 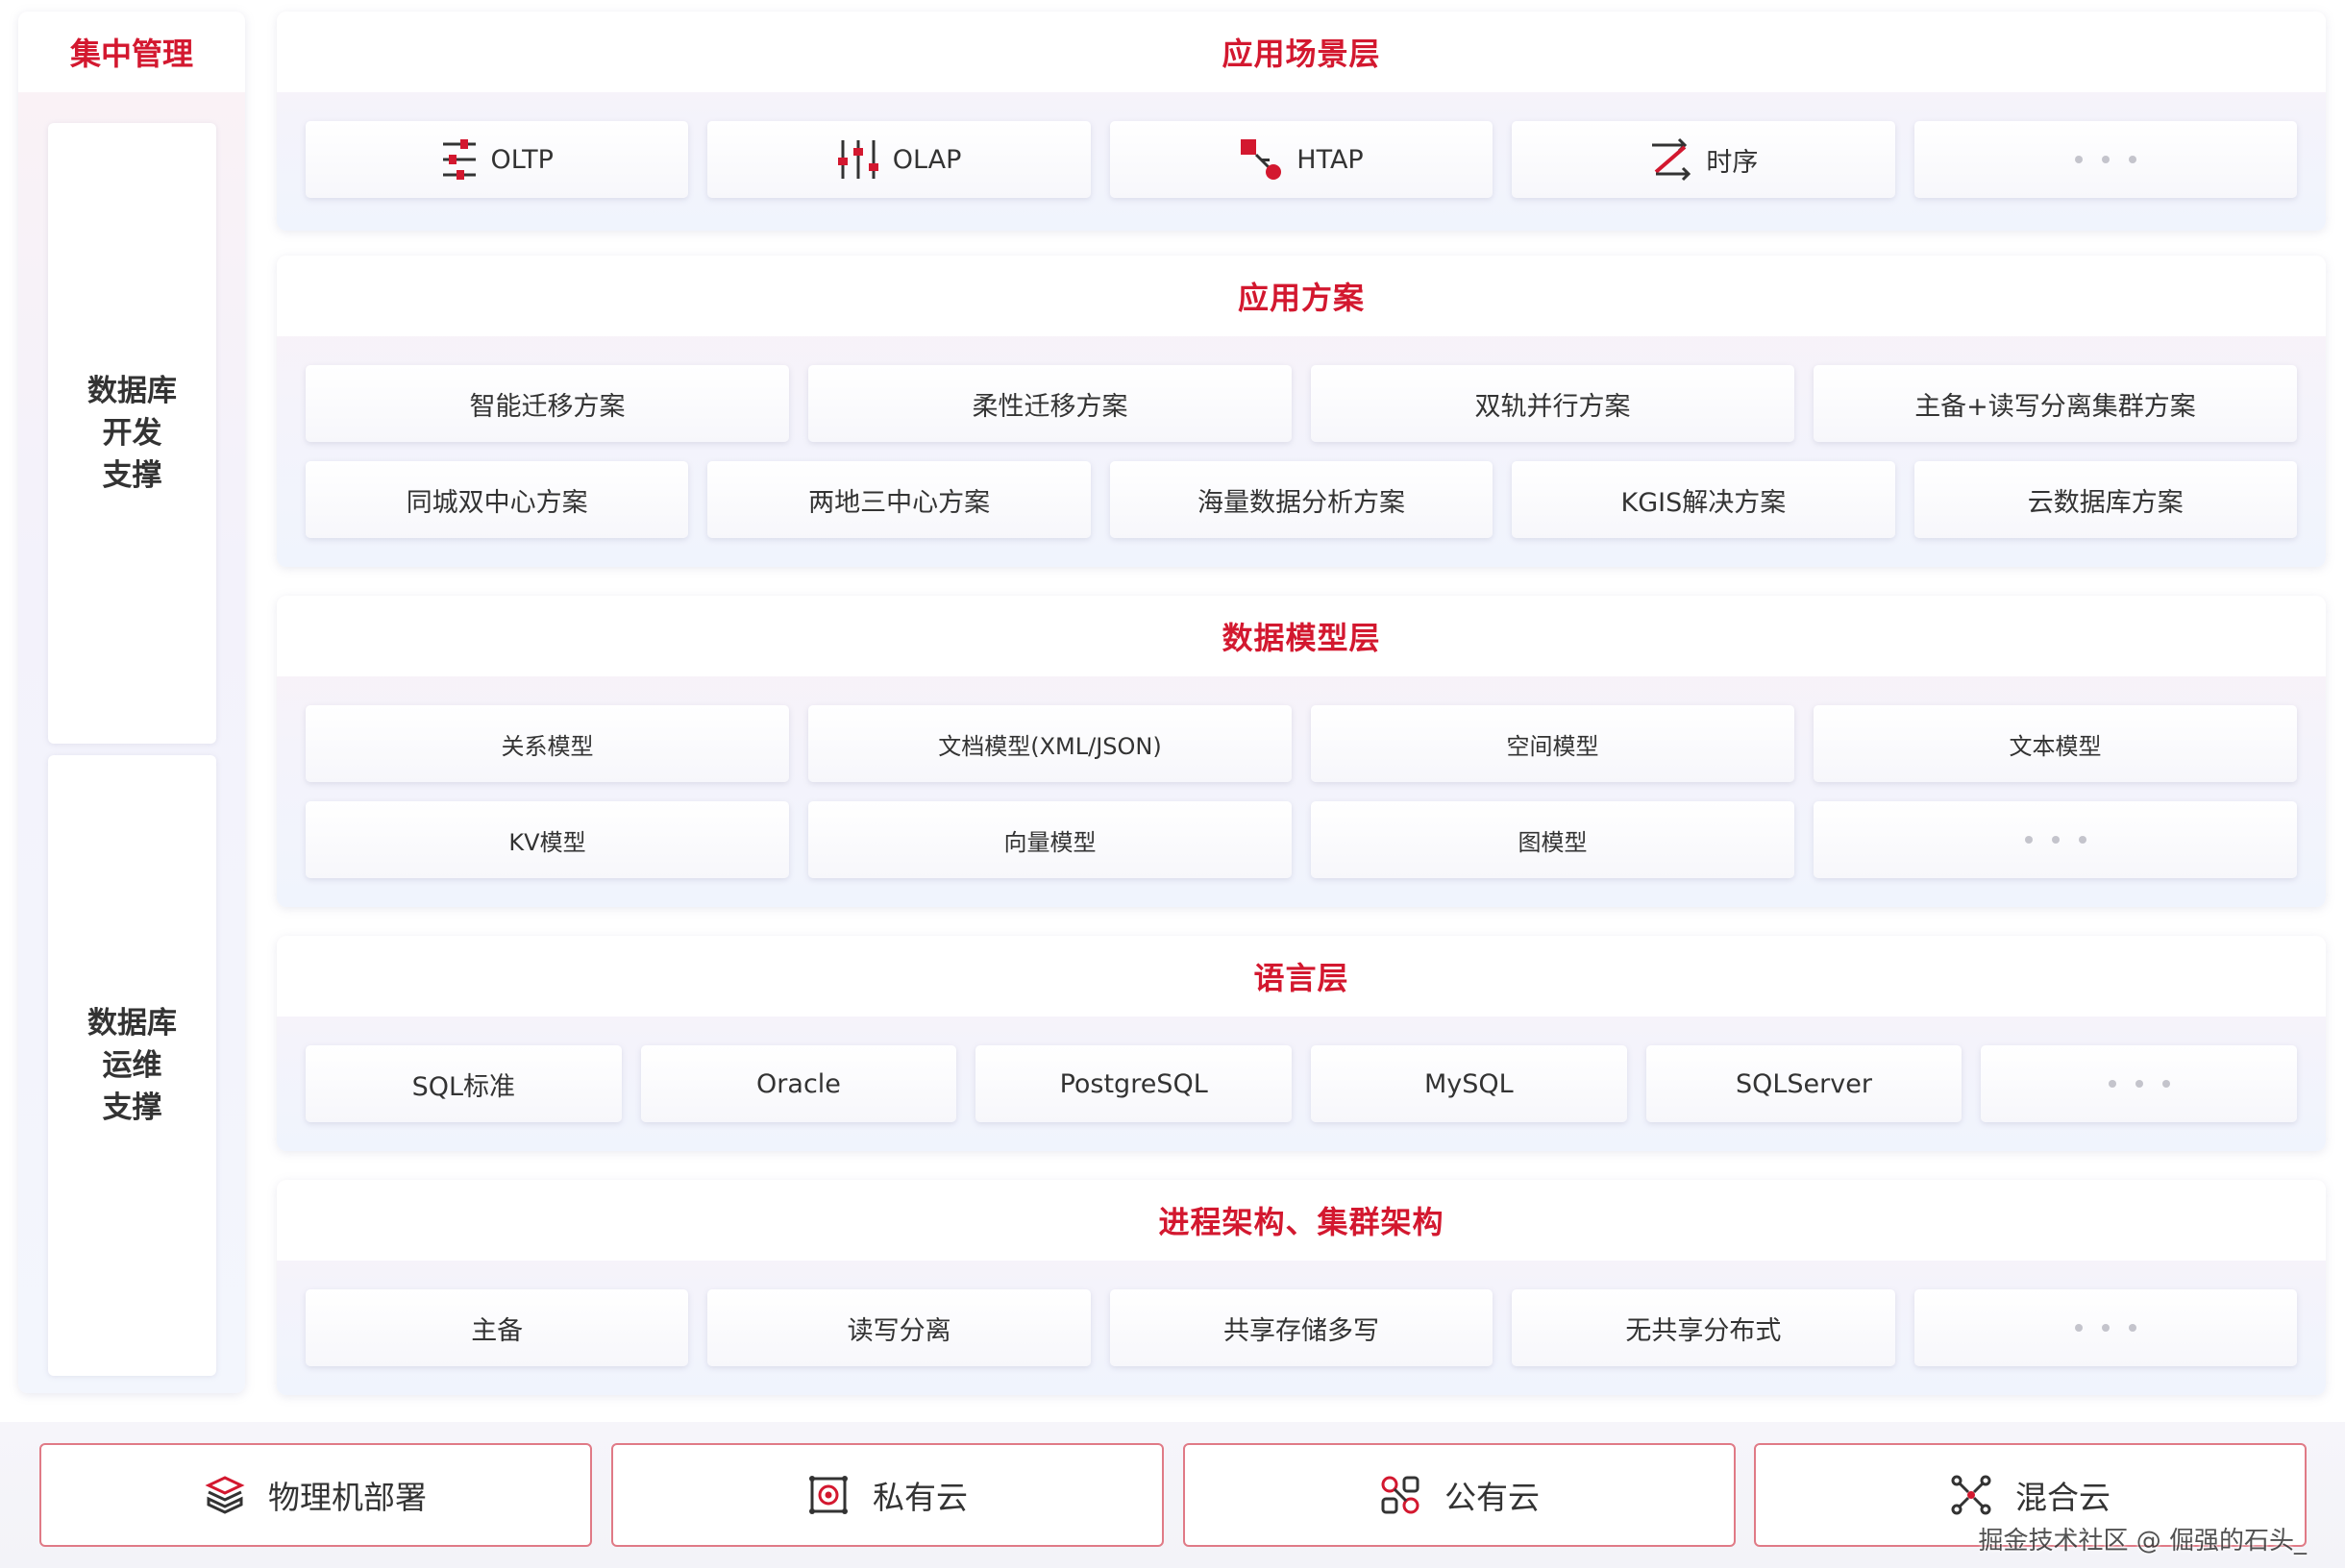 What do you see at coordinates (2142, 1541) in the screenshot?
I see `watermark: 掘金技术社区 @ 倔强的石头_` at bounding box center [2142, 1541].